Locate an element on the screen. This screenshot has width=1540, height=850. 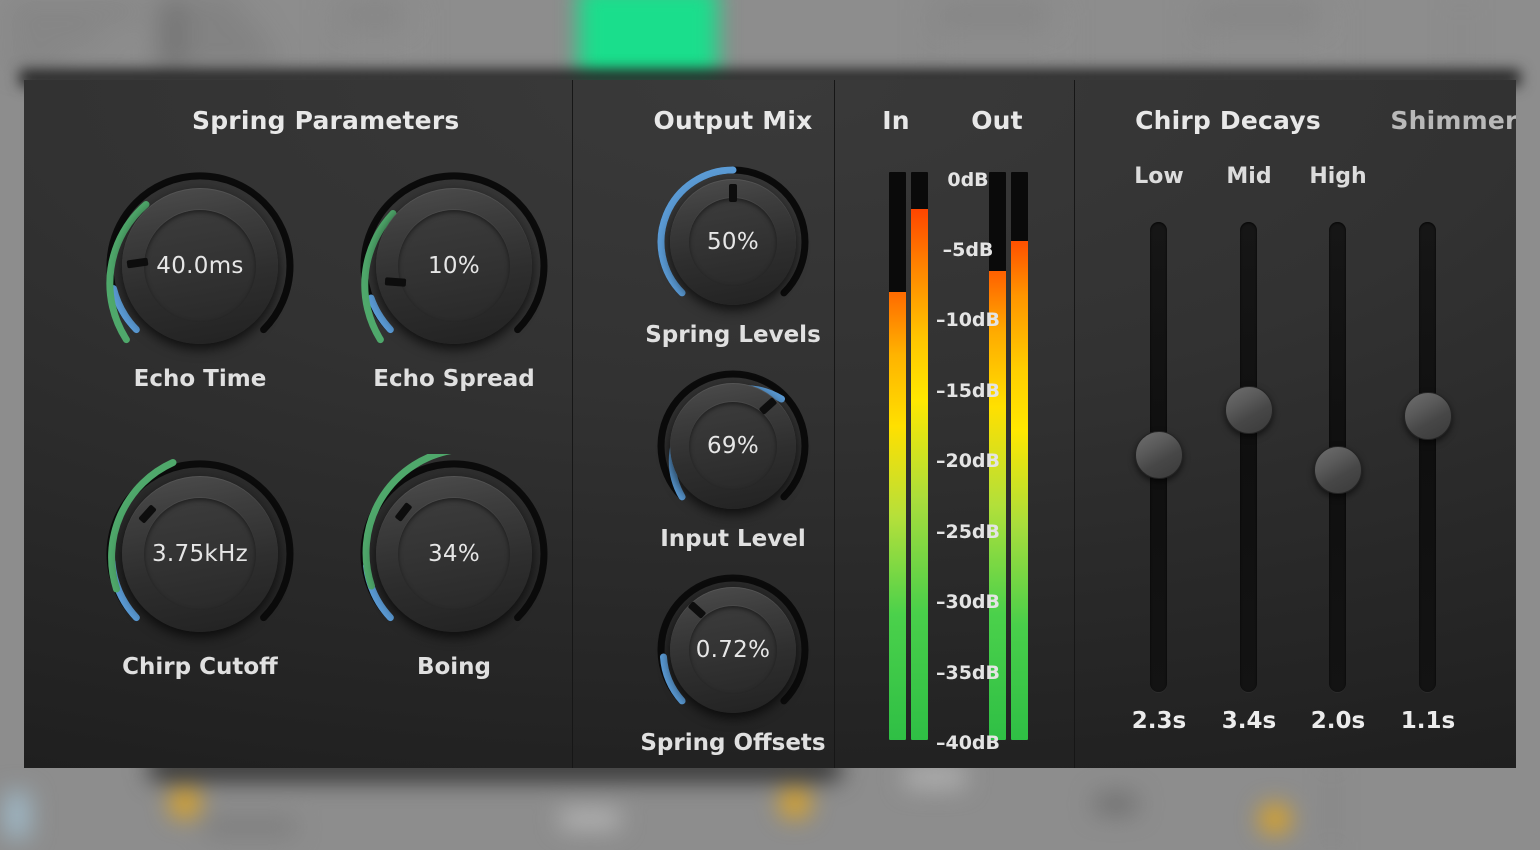
slider-mid: 3.4s is located at coordinates (1249, 482).